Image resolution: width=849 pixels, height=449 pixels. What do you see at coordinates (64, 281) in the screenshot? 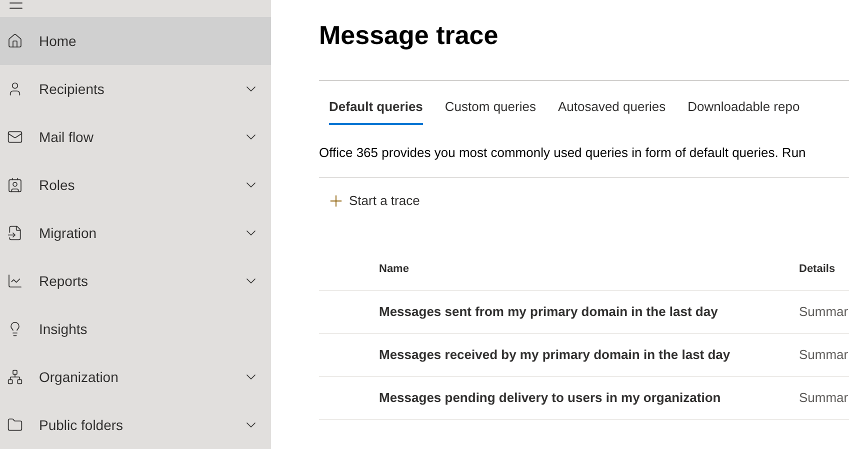
I see `nav-label: Reports` at bounding box center [64, 281].